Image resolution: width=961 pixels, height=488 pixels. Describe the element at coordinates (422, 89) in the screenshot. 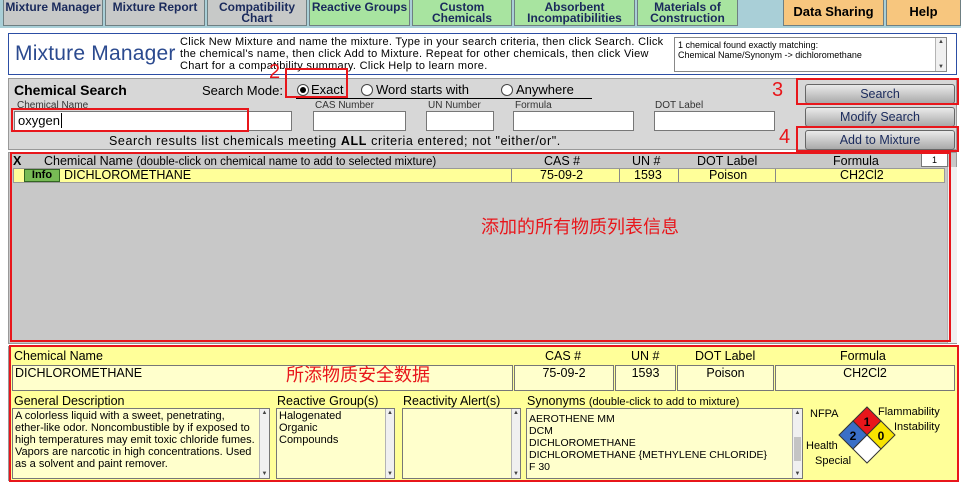

I see `mode-word-starts-label: Word starts with` at that location.